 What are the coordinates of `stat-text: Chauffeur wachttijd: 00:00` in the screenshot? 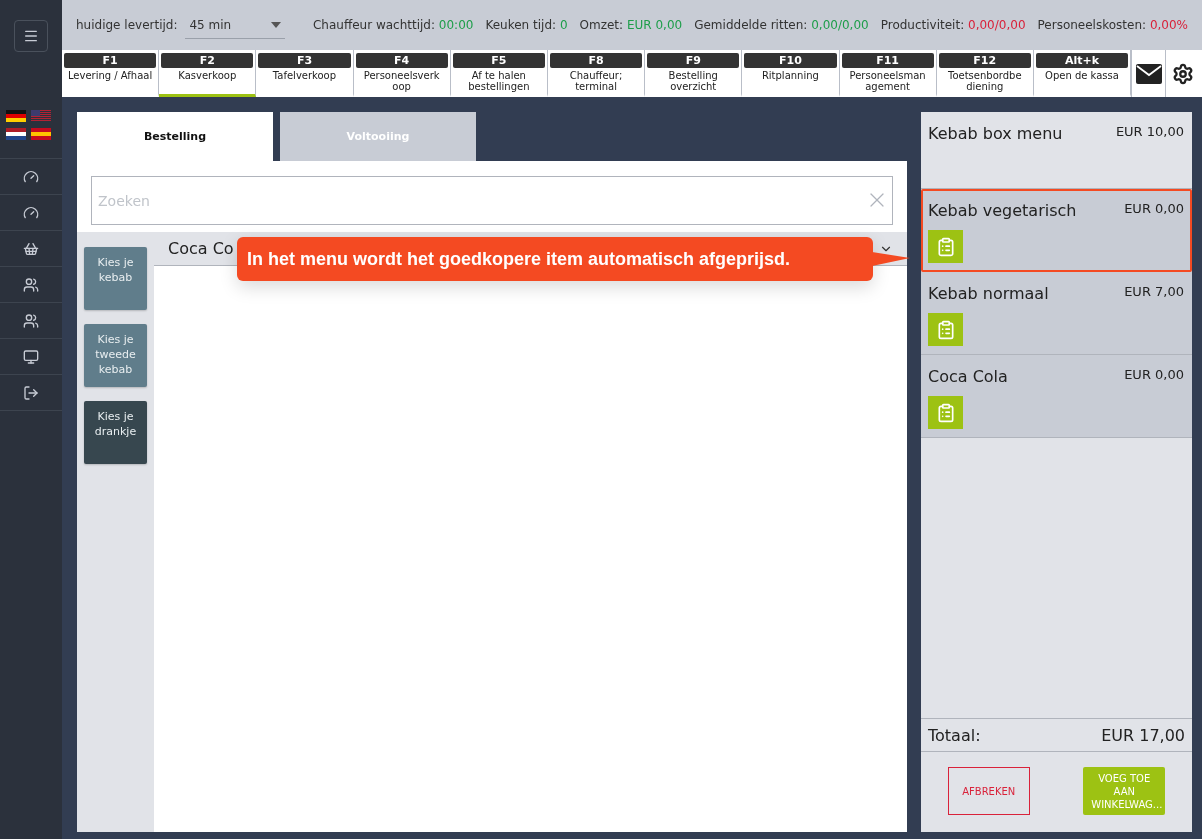 It's located at (393, 25).